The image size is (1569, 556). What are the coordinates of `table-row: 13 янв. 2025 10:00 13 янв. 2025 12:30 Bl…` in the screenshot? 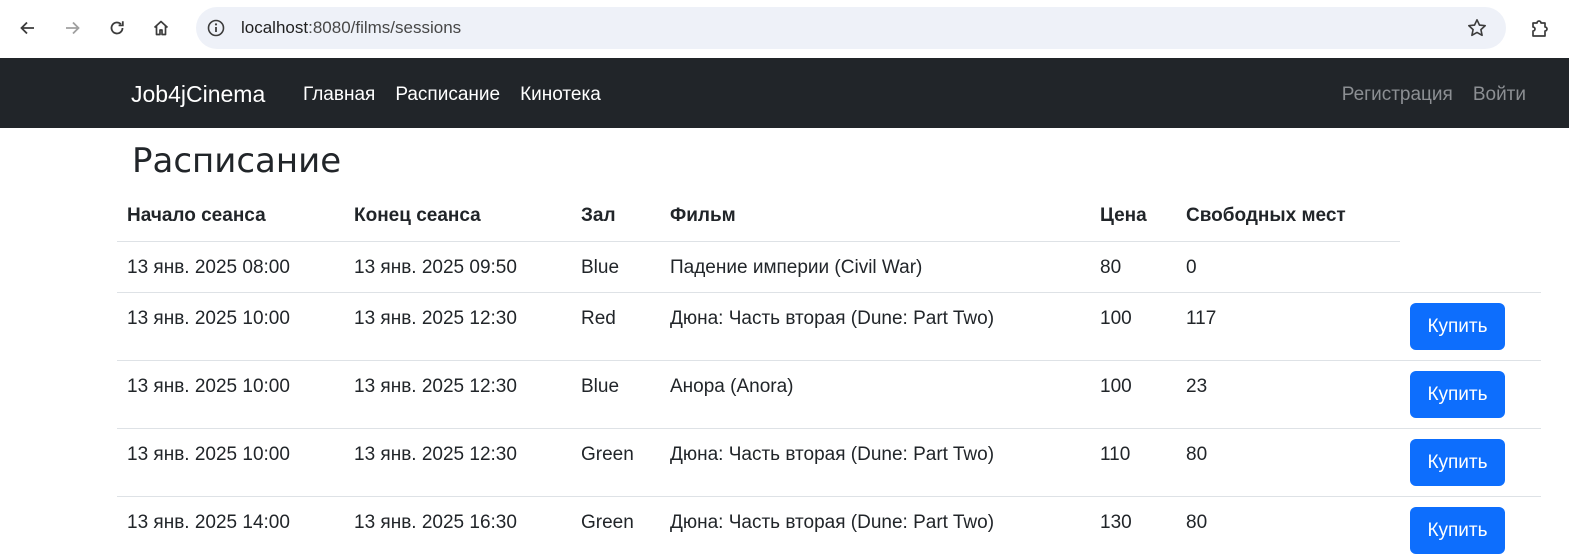 It's located at (829, 394).